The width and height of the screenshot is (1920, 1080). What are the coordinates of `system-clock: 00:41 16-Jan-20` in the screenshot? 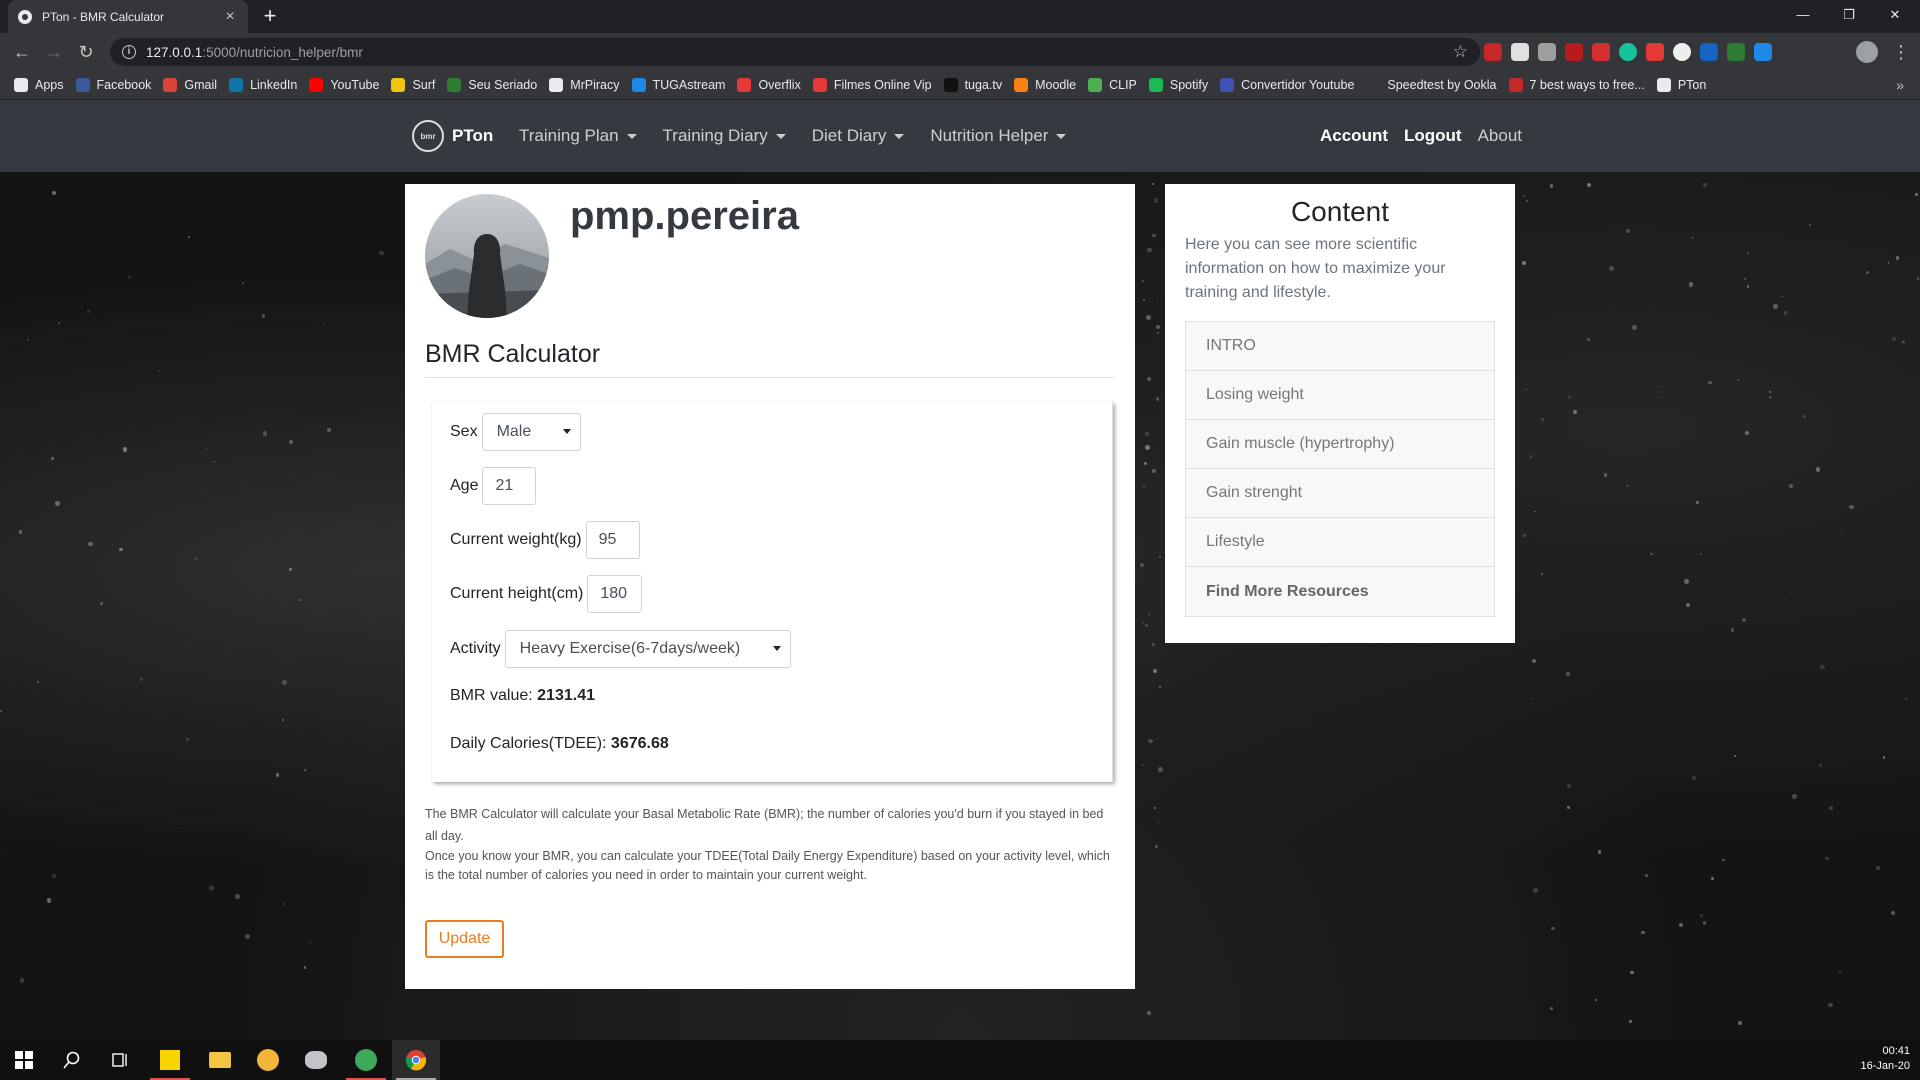 It's located at (1885, 1059).